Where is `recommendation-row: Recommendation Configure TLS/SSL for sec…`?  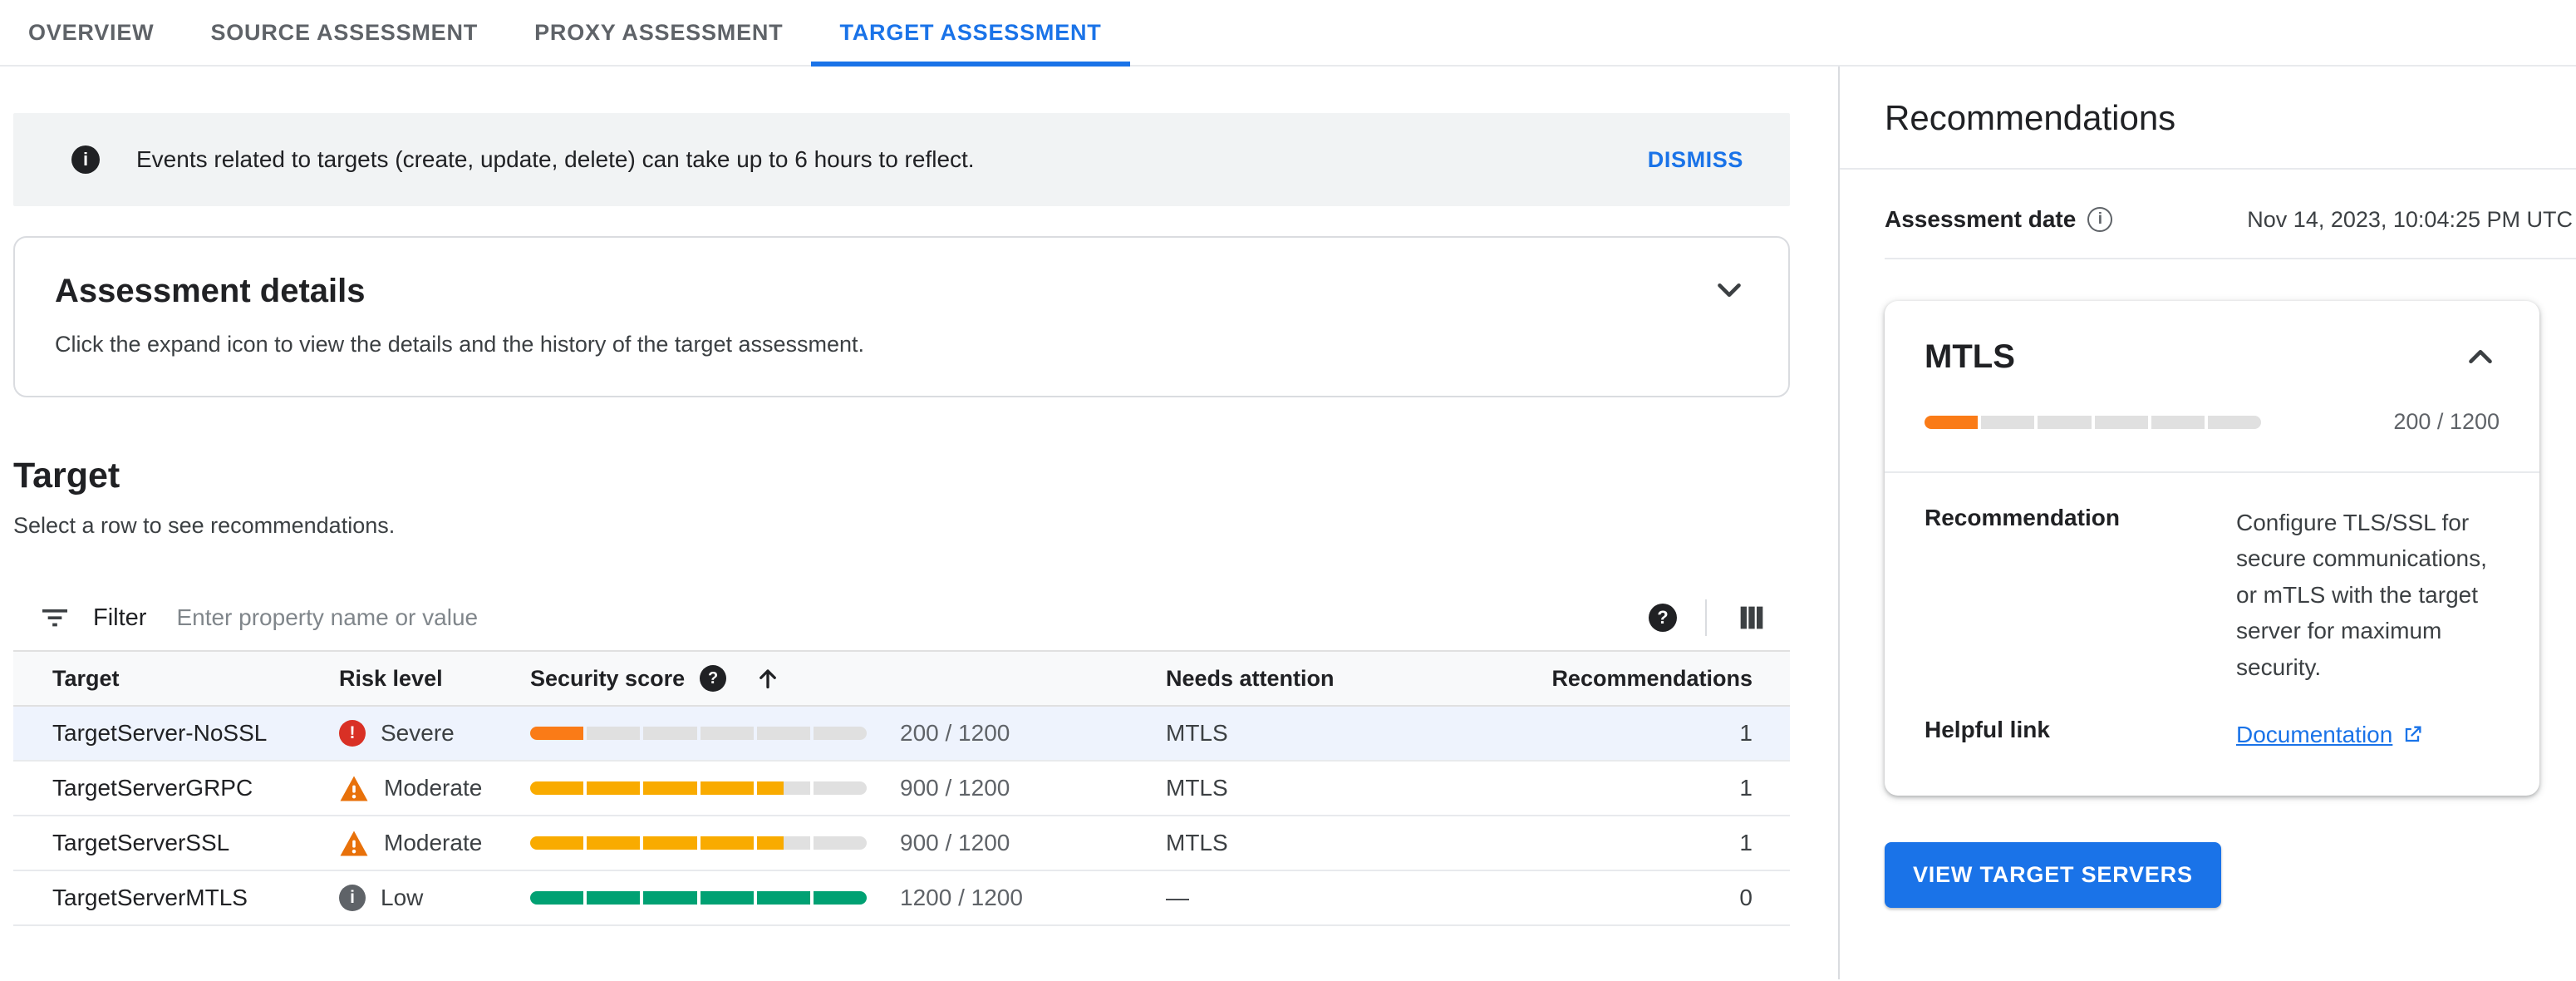
recommendation-row: Recommendation Configure TLS/SSL for sec… is located at coordinates (2212, 595).